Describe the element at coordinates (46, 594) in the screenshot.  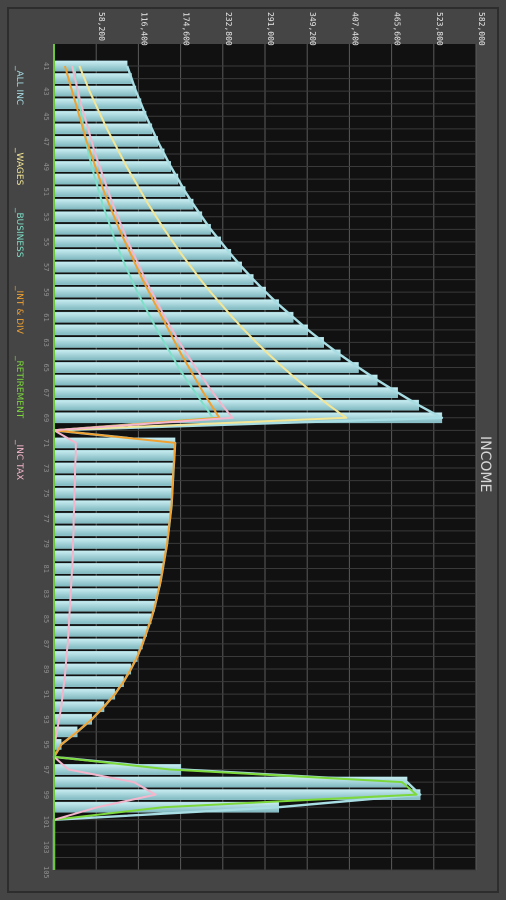
I see `category-tick-label: 83` at that location.